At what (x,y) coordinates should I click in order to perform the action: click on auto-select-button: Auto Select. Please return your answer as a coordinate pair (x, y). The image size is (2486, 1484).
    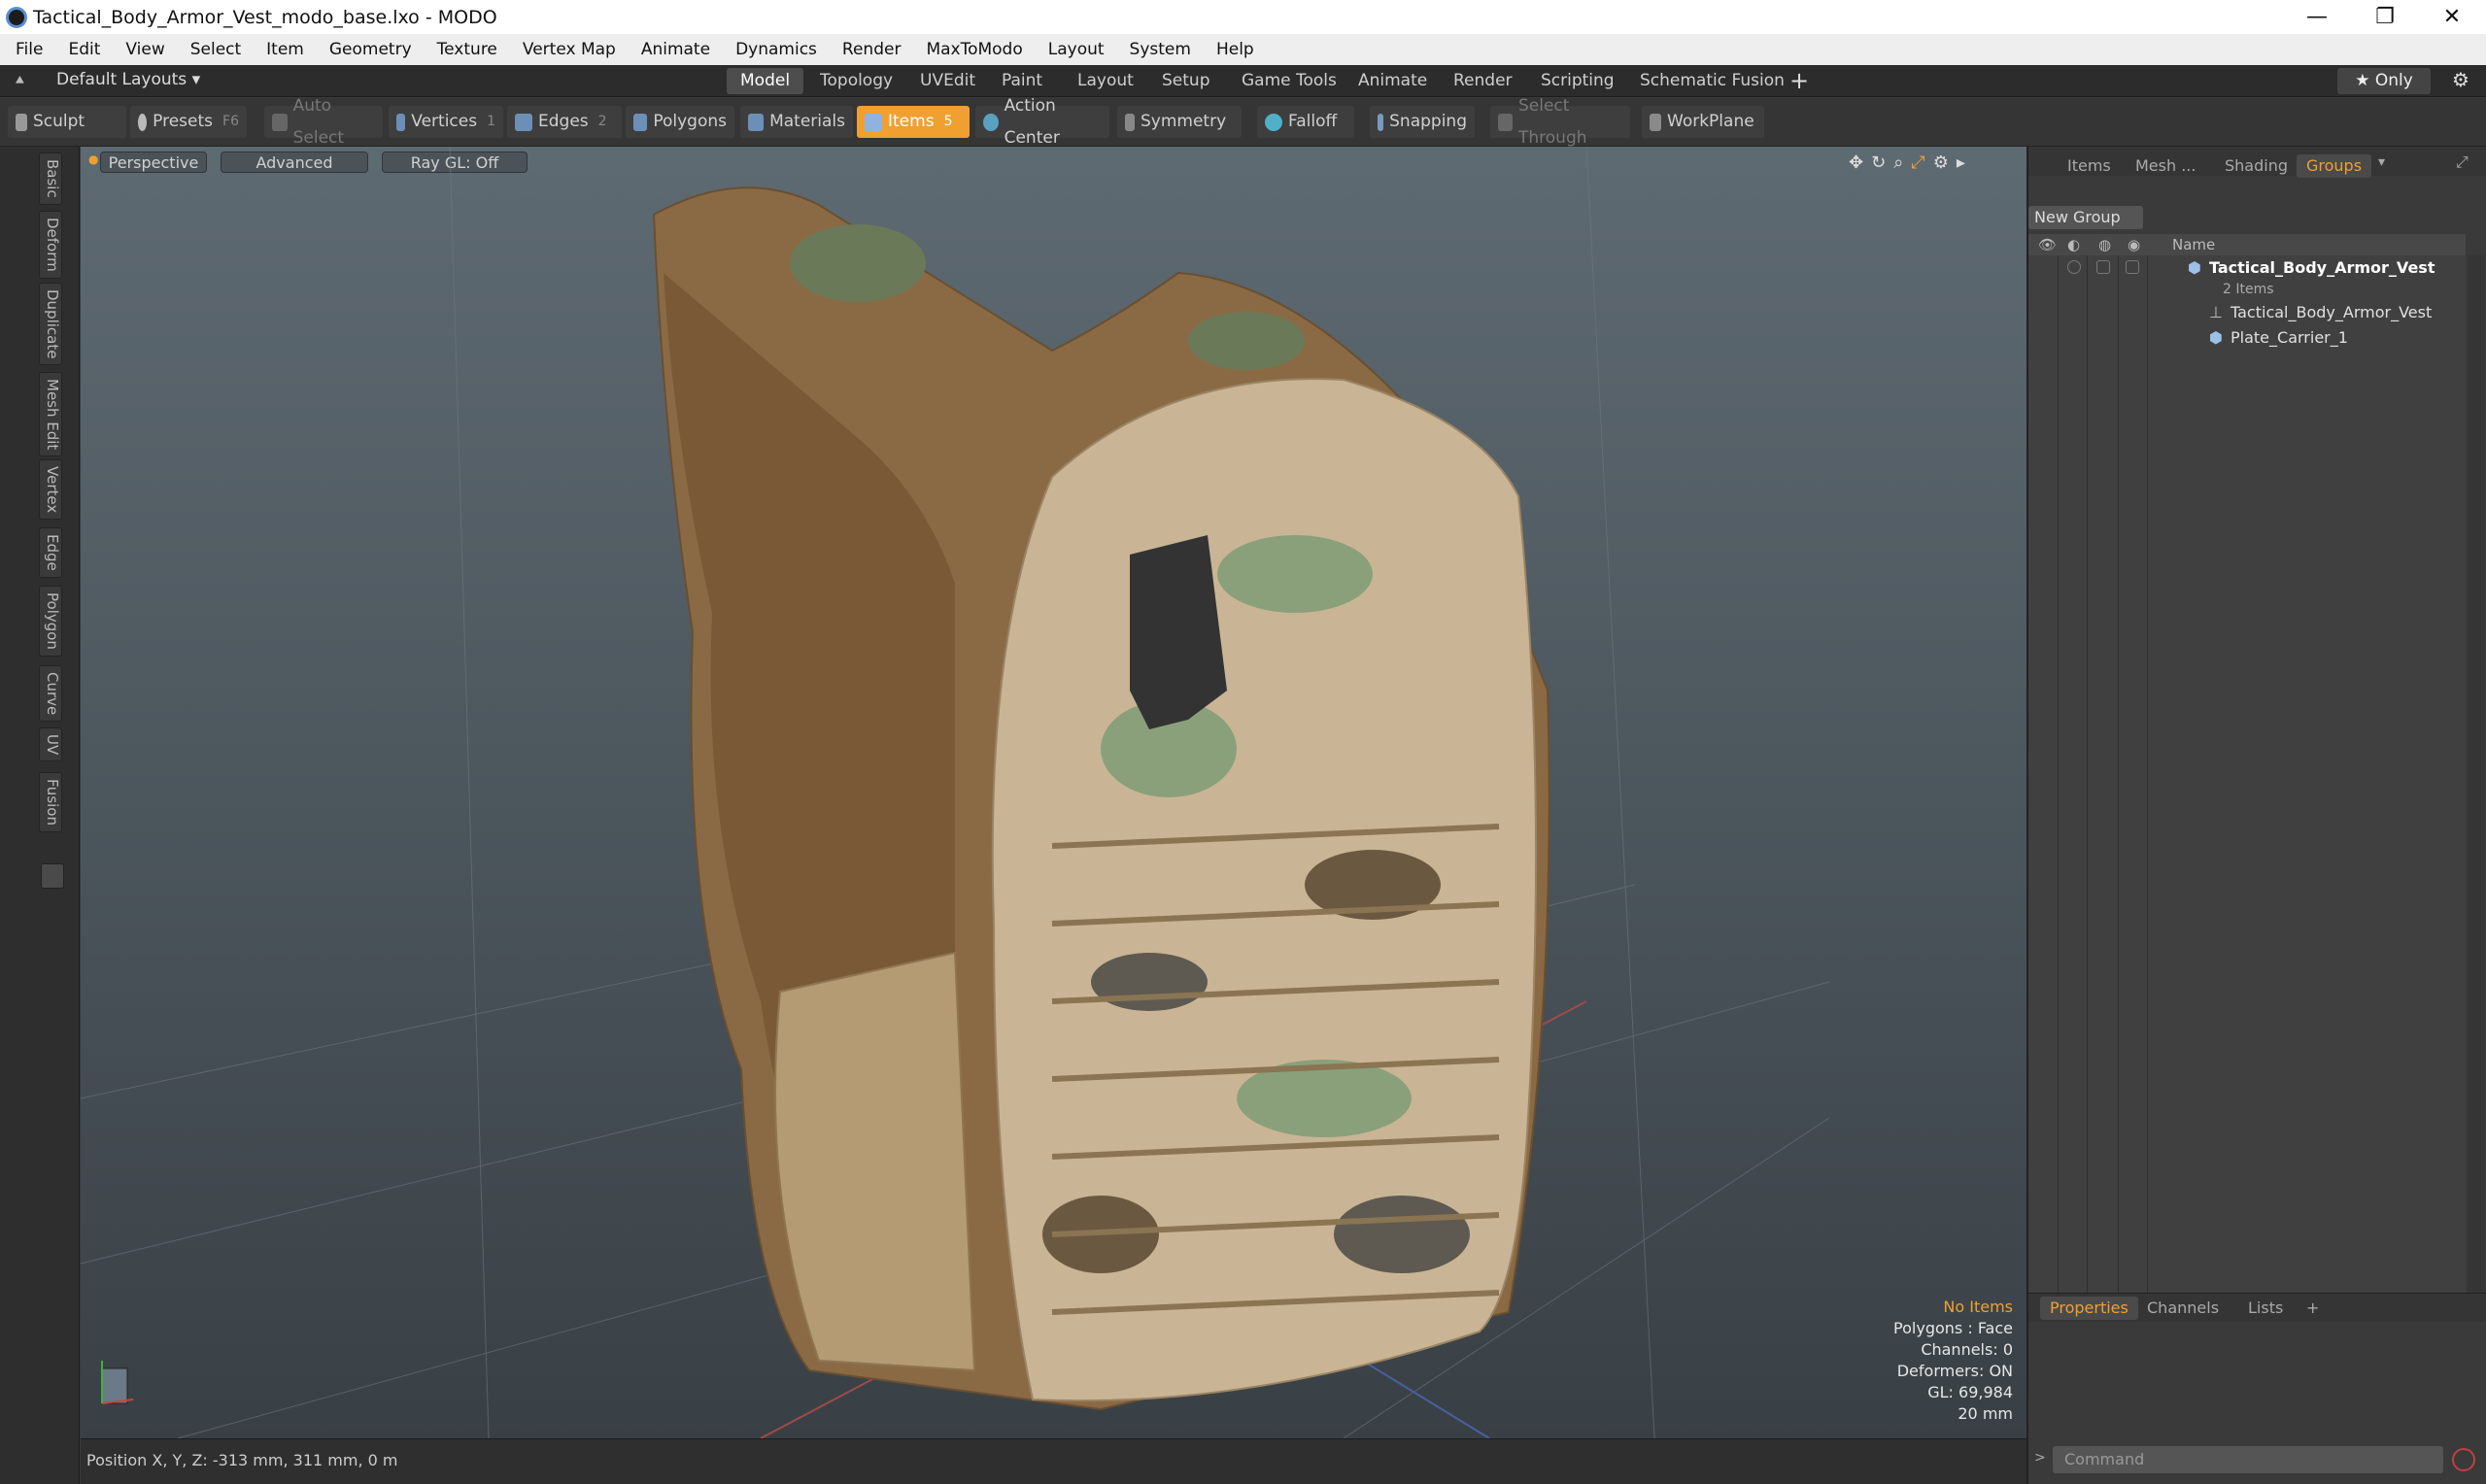
    Looking at the image, I should click on (323, 122).